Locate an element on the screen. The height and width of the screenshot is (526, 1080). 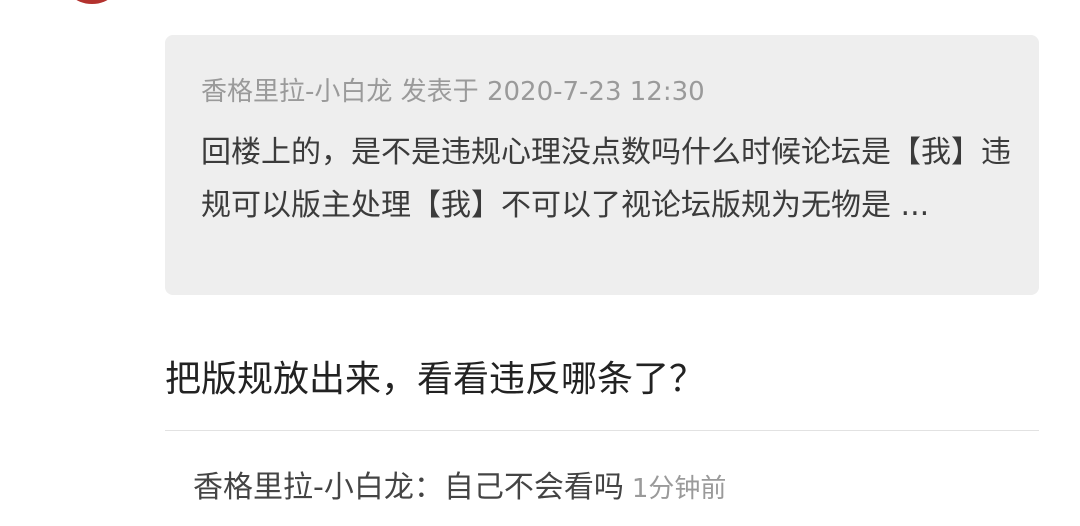
reply-text: 把版规放出来，看看违反哪条了？ is located at coordinates (435, 379).